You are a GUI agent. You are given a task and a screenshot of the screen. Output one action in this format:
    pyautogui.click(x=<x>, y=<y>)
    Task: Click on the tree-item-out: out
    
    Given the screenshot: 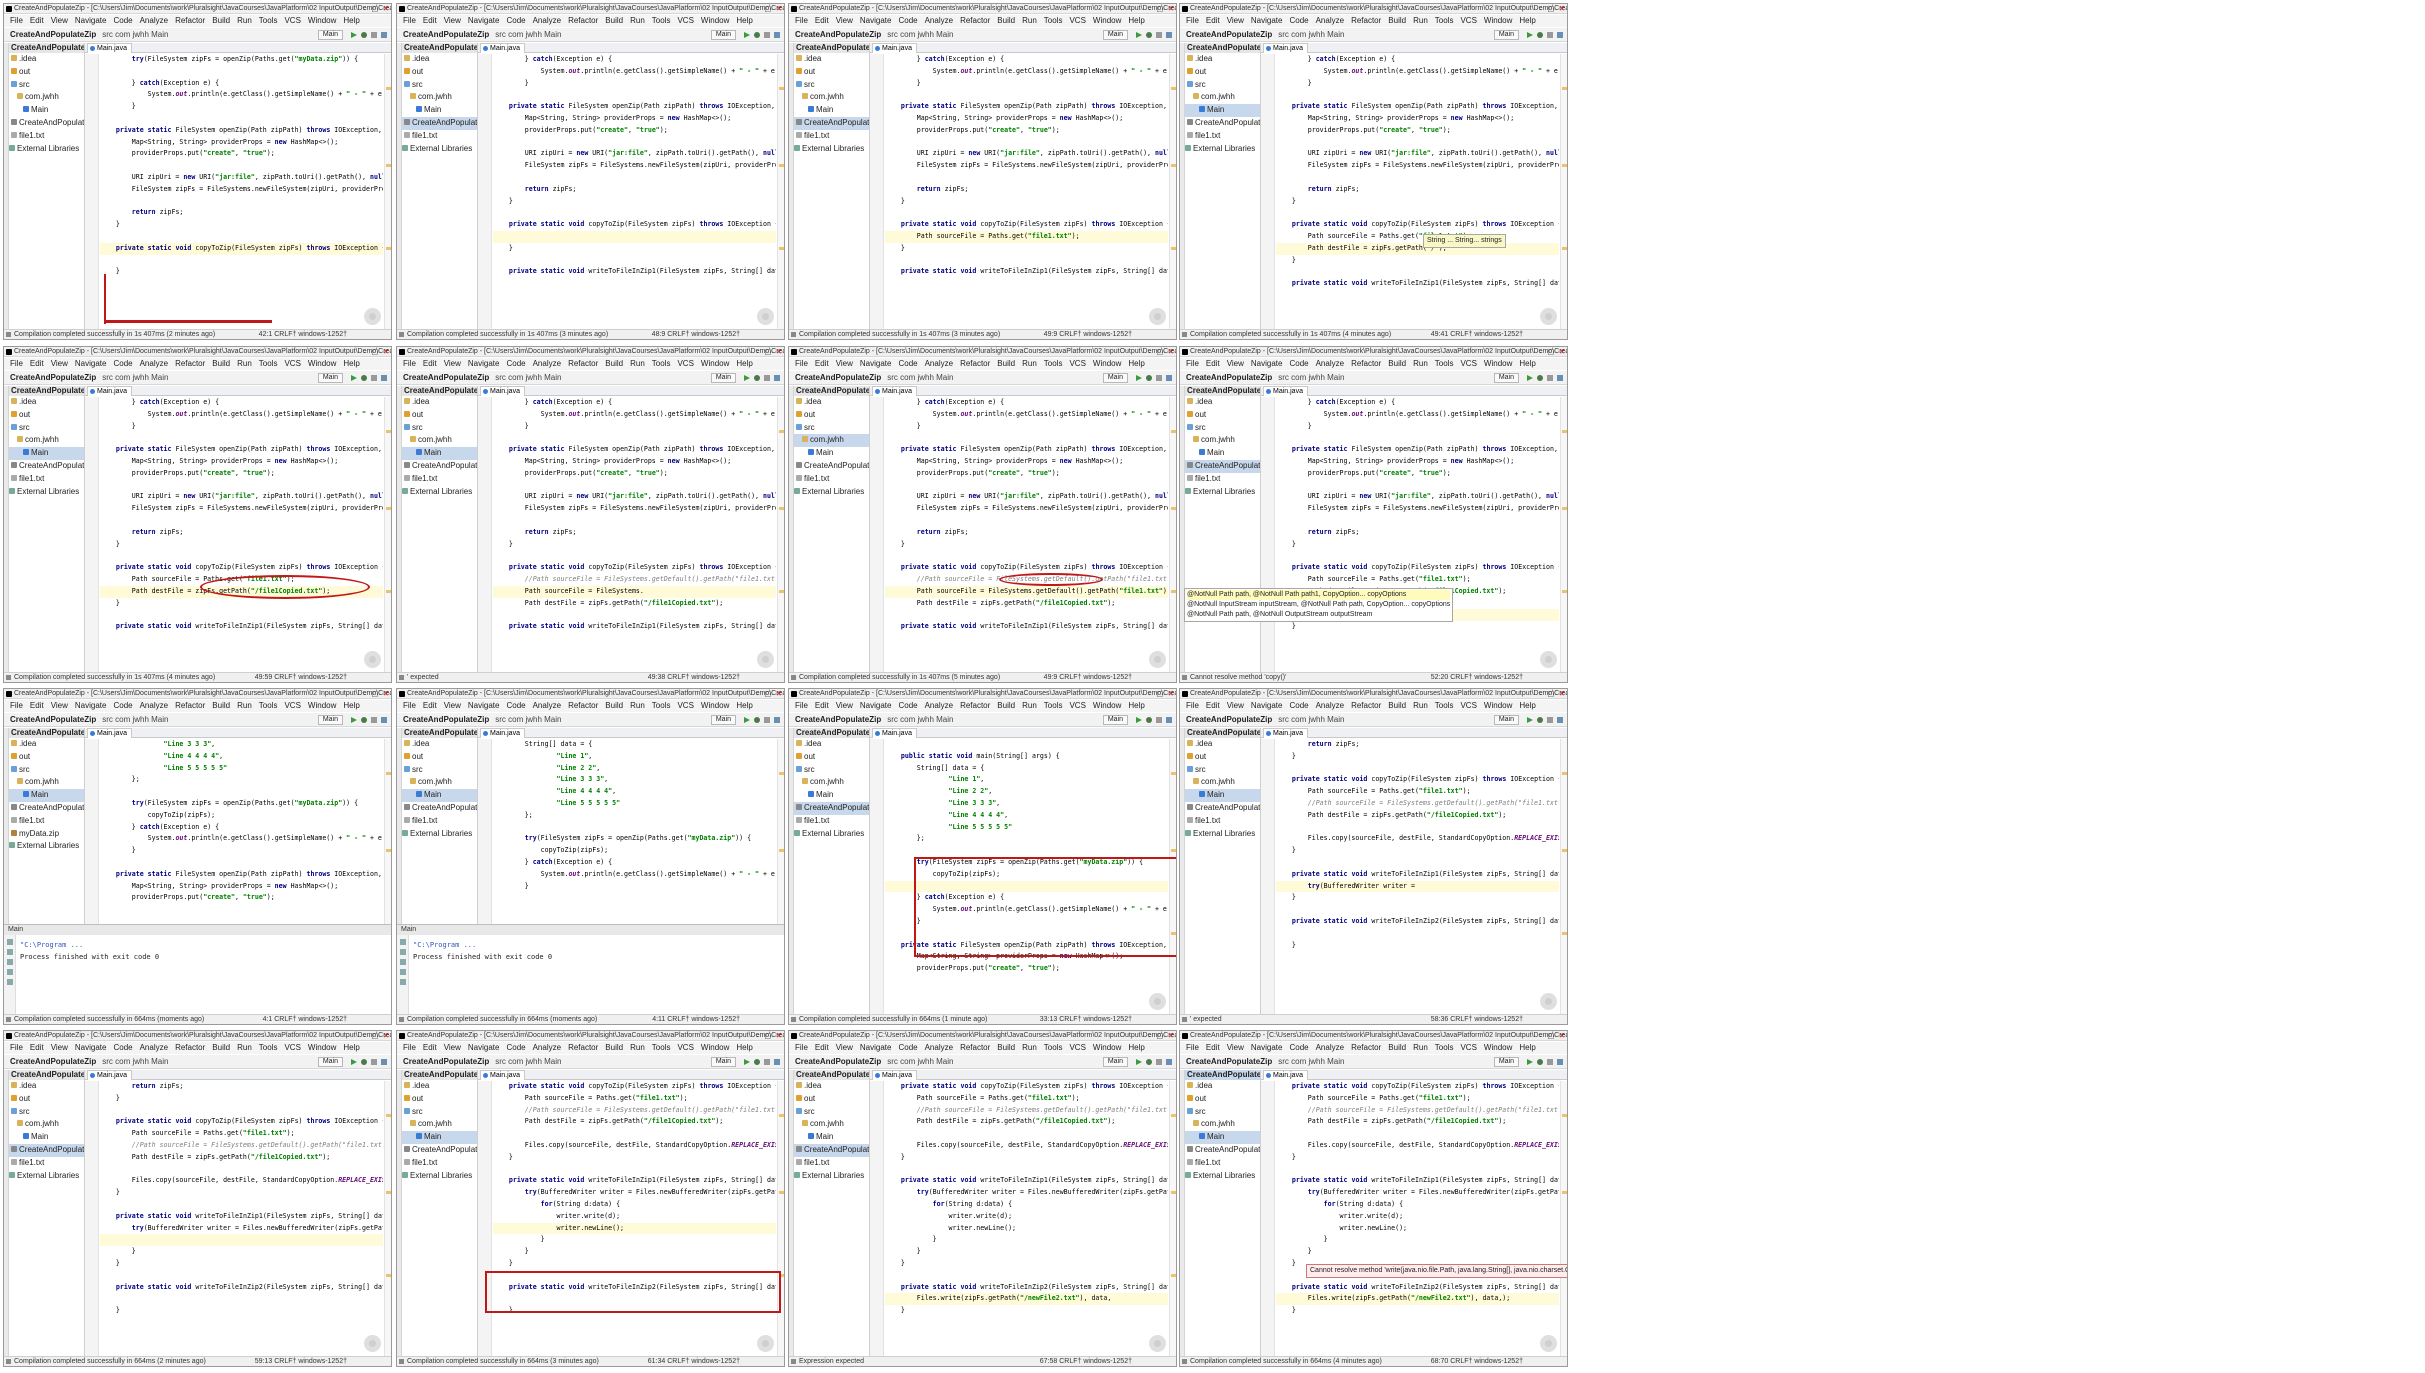 What is the action you would take?
    pyautogui.click(x=1222, y=1099)
    